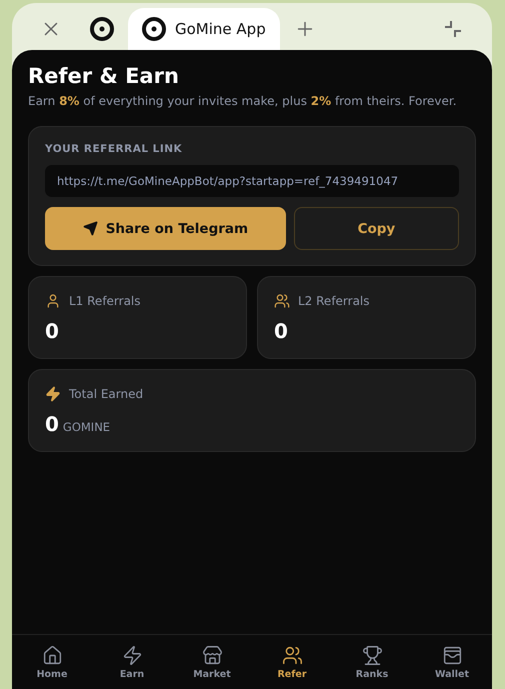  Describe the element at coordinates (243, 101) in the screenshot. I see `page-subtitle: Earn 8% of everything your invites make, plus 2% from theirs. Forever.` at that location.